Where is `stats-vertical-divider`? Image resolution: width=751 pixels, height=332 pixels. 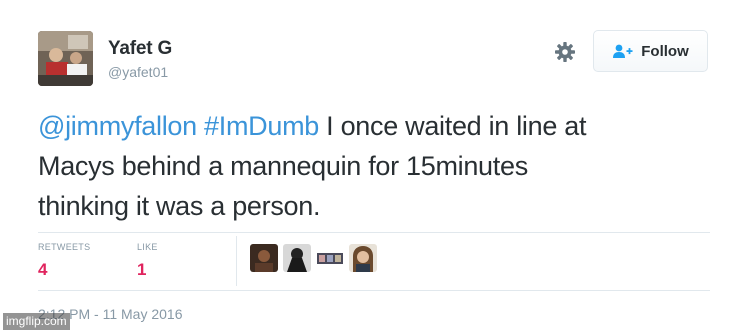
stats-vertical-divider is located at coordinates (236, 261).